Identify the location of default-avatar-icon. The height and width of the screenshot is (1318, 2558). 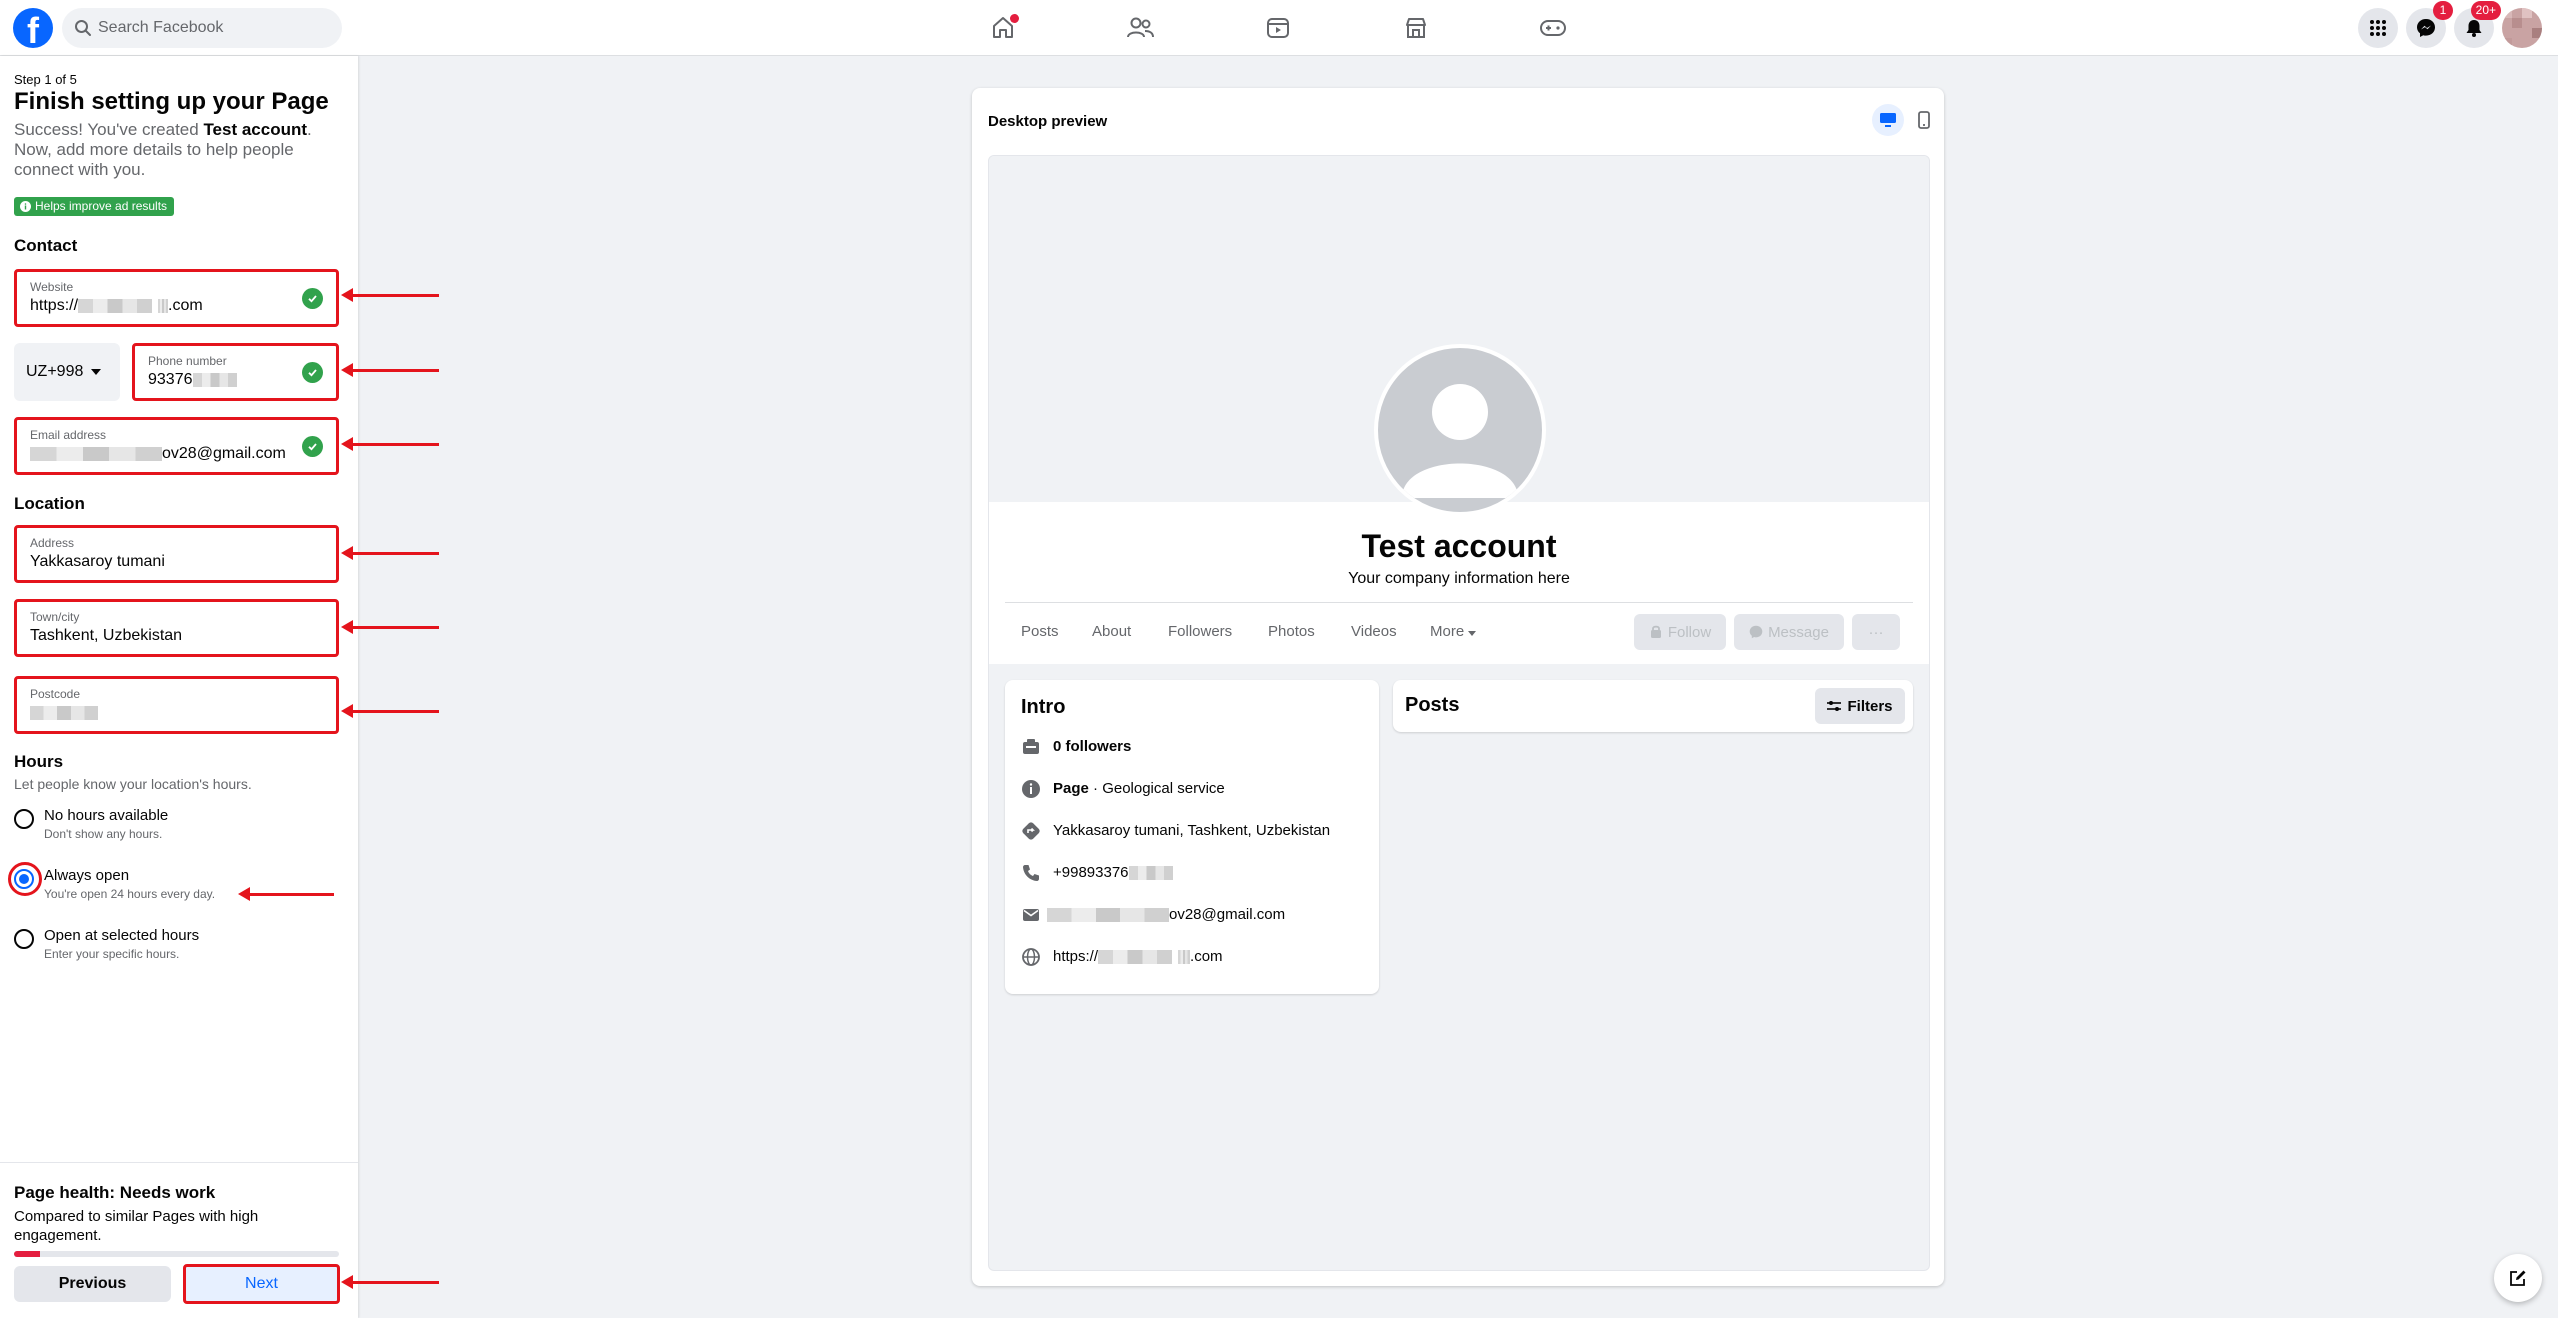
(1460, 441).